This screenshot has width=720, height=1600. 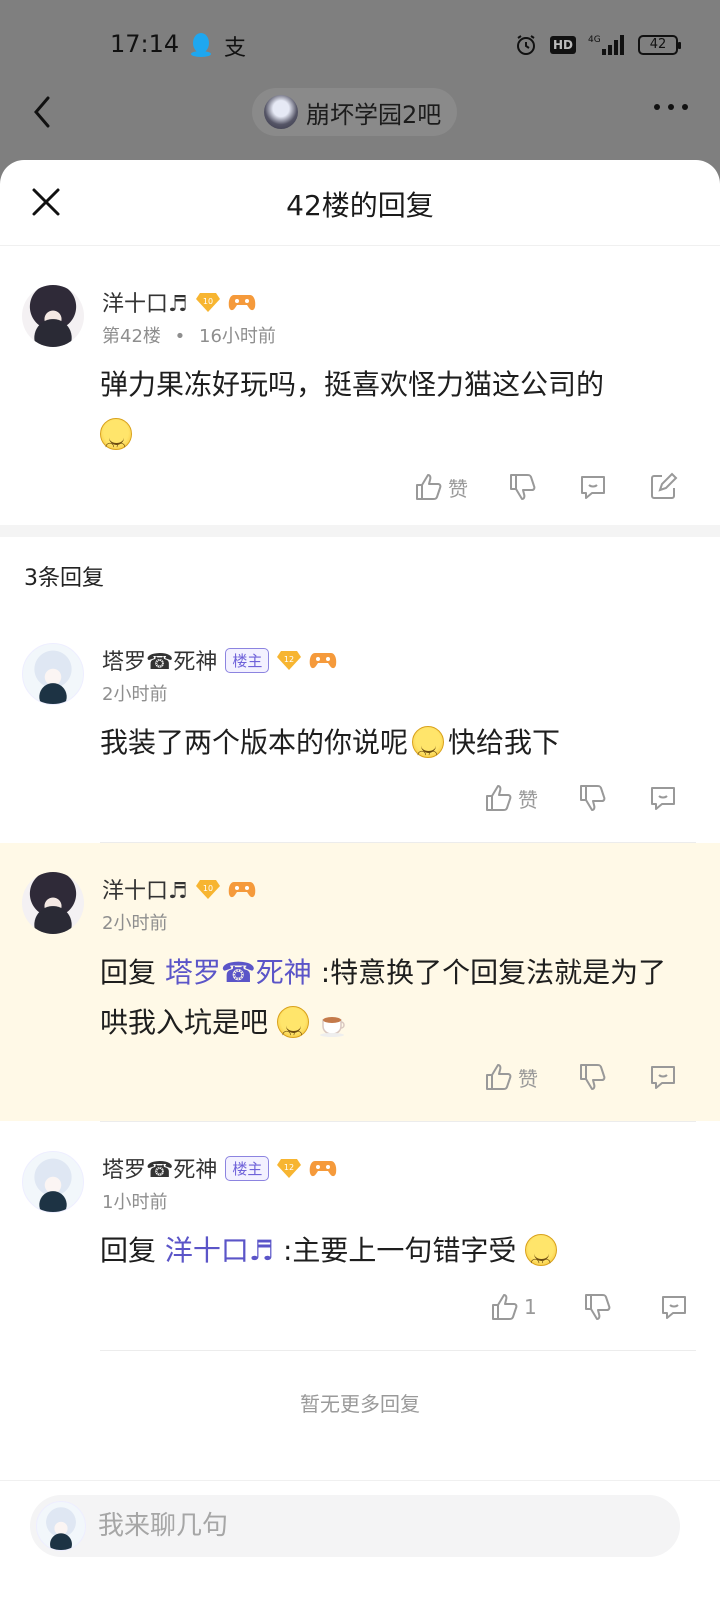 I want to click on edit-icon, so click(x=664, y=485).